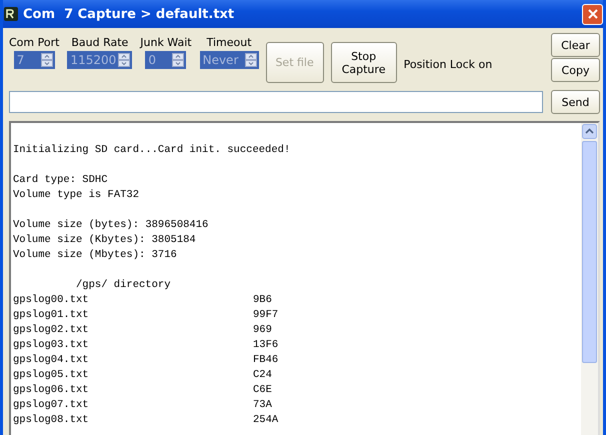 This screenshot has width=606, height=435. I want to click on log-line: Initializing SD card...Card init. succeeded!, so click(151, 150).